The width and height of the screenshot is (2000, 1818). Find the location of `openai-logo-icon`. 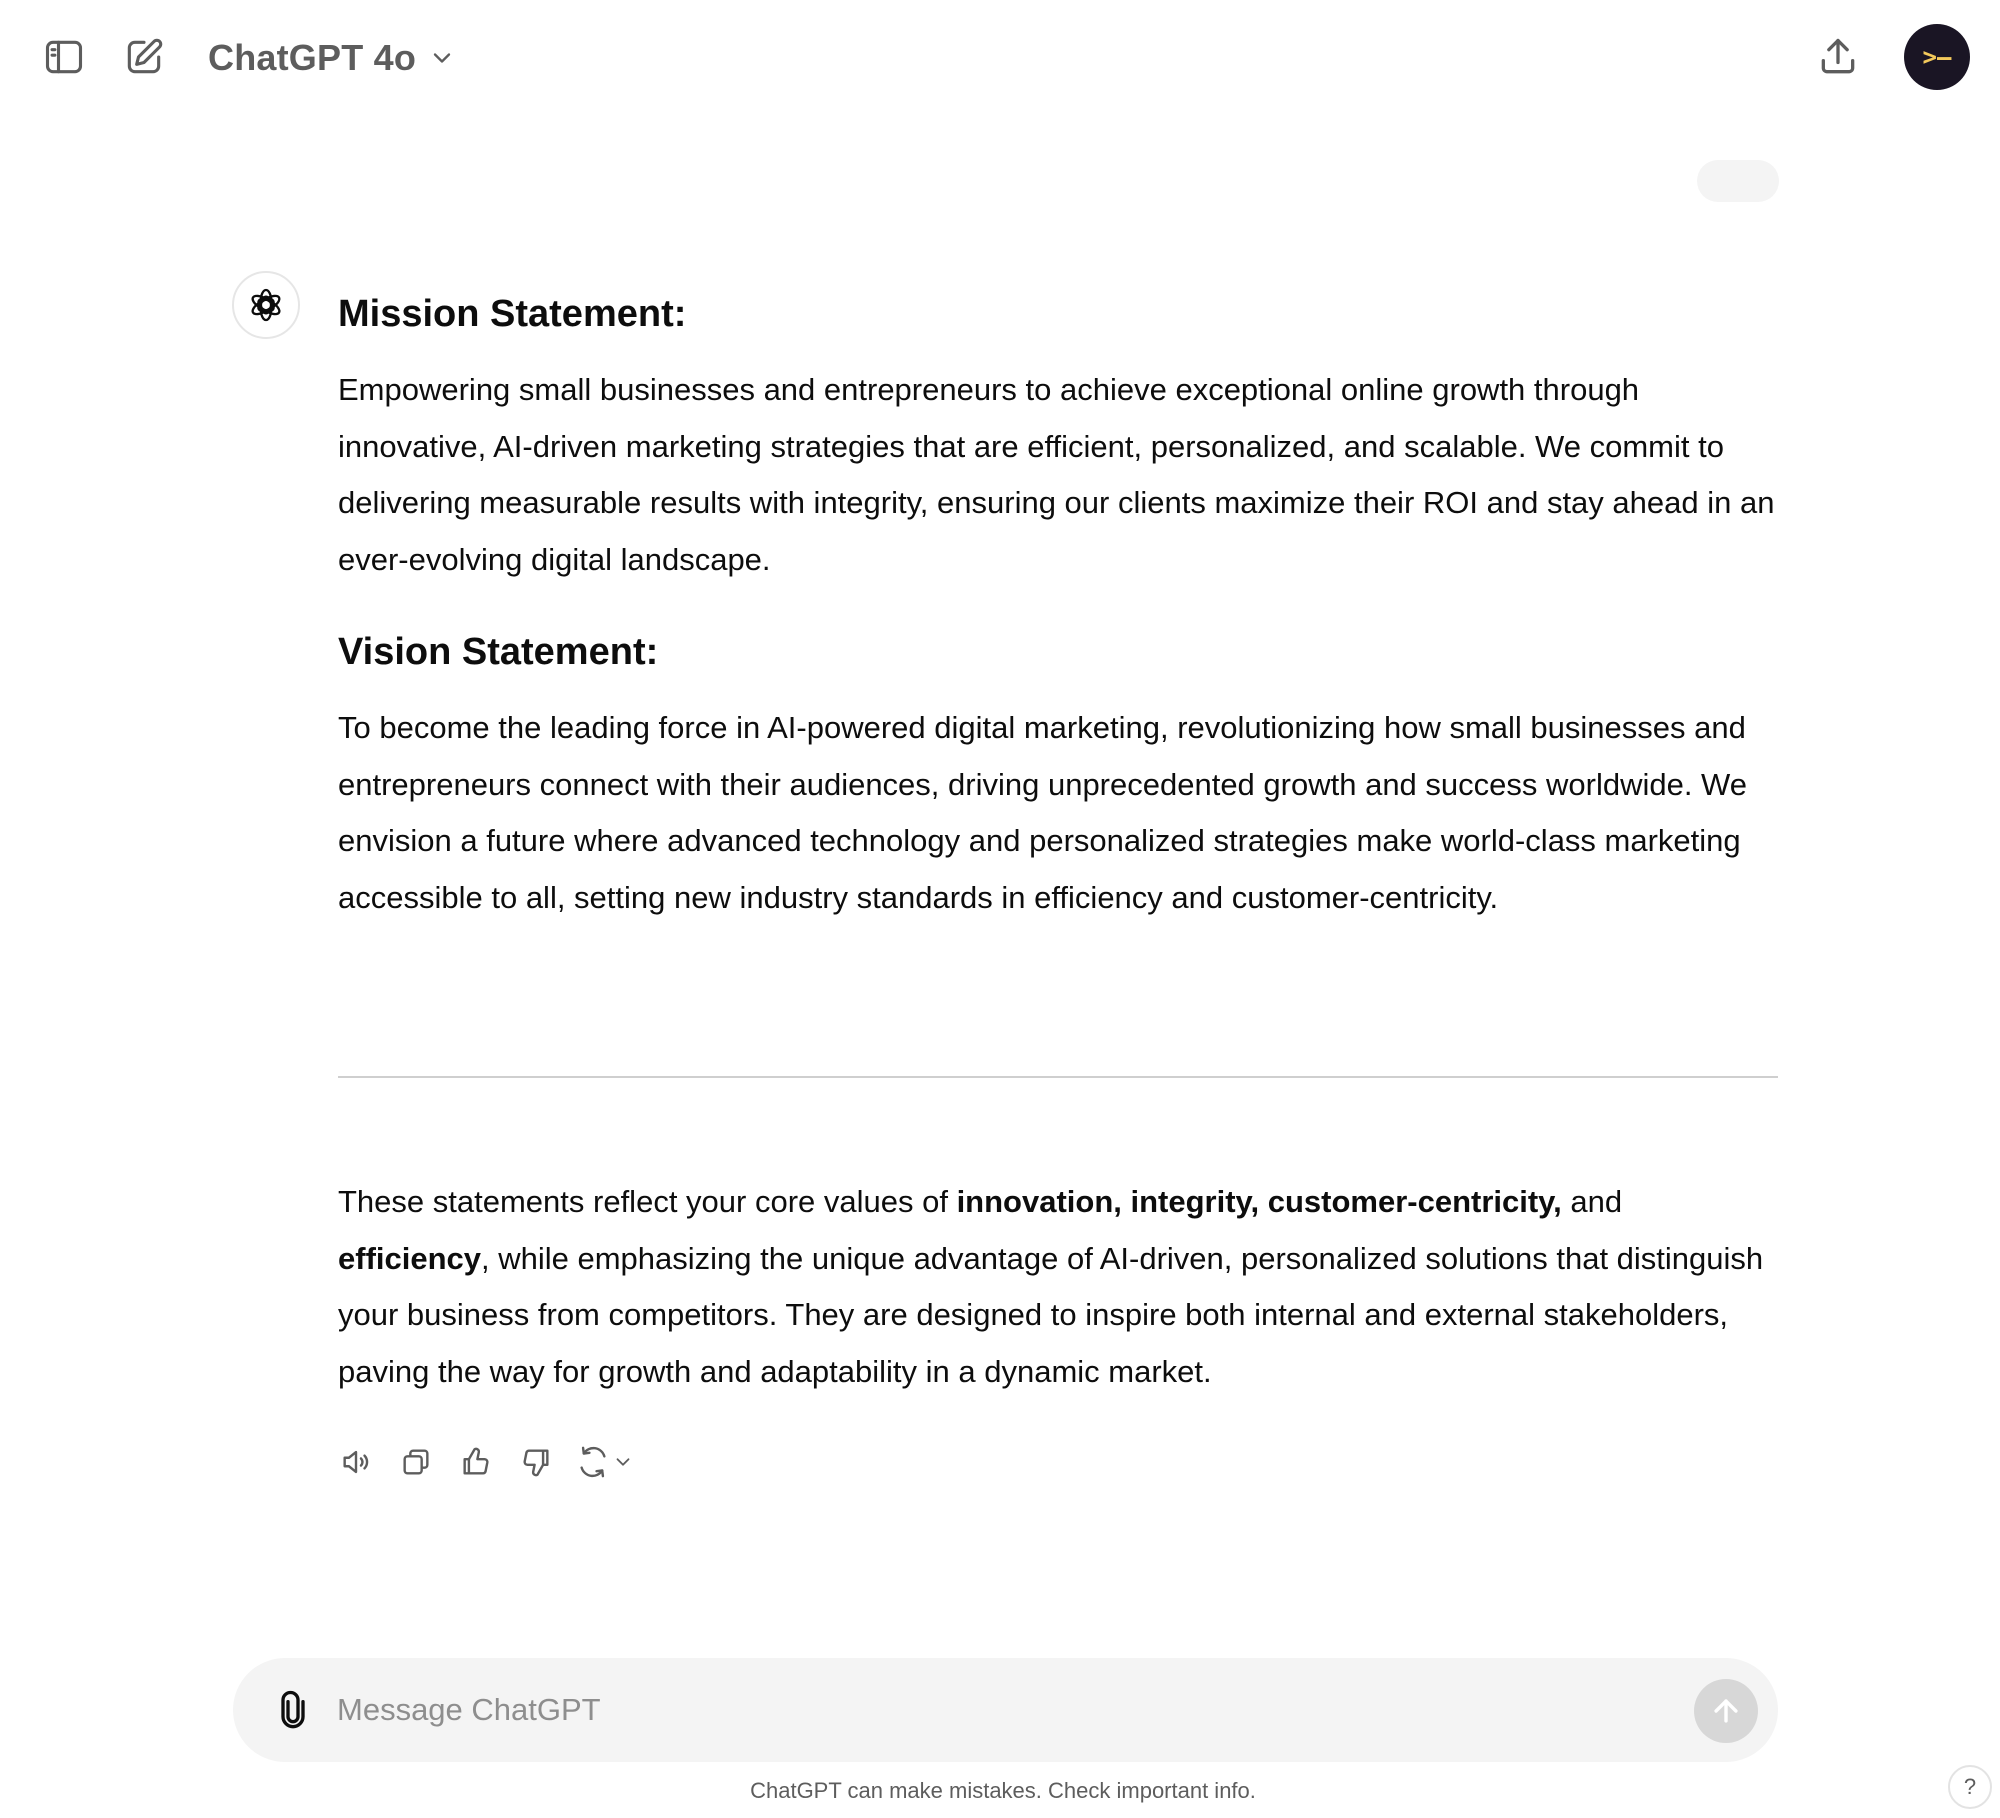

openai-logo-icon is located at coordinates (266, 305).